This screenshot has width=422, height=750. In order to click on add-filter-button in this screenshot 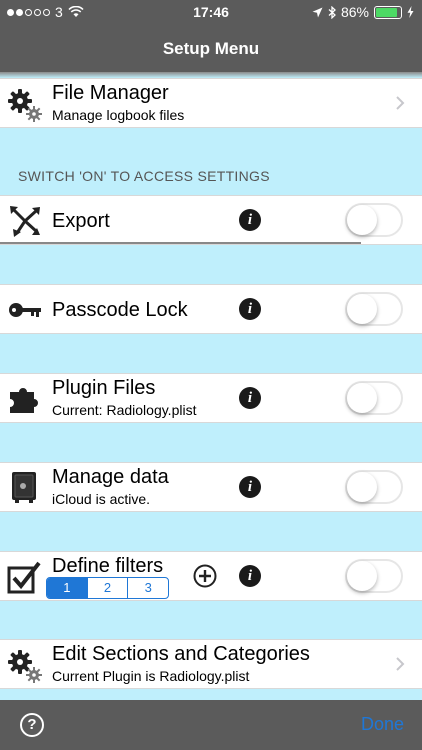, I will do `click(205, 576)`.